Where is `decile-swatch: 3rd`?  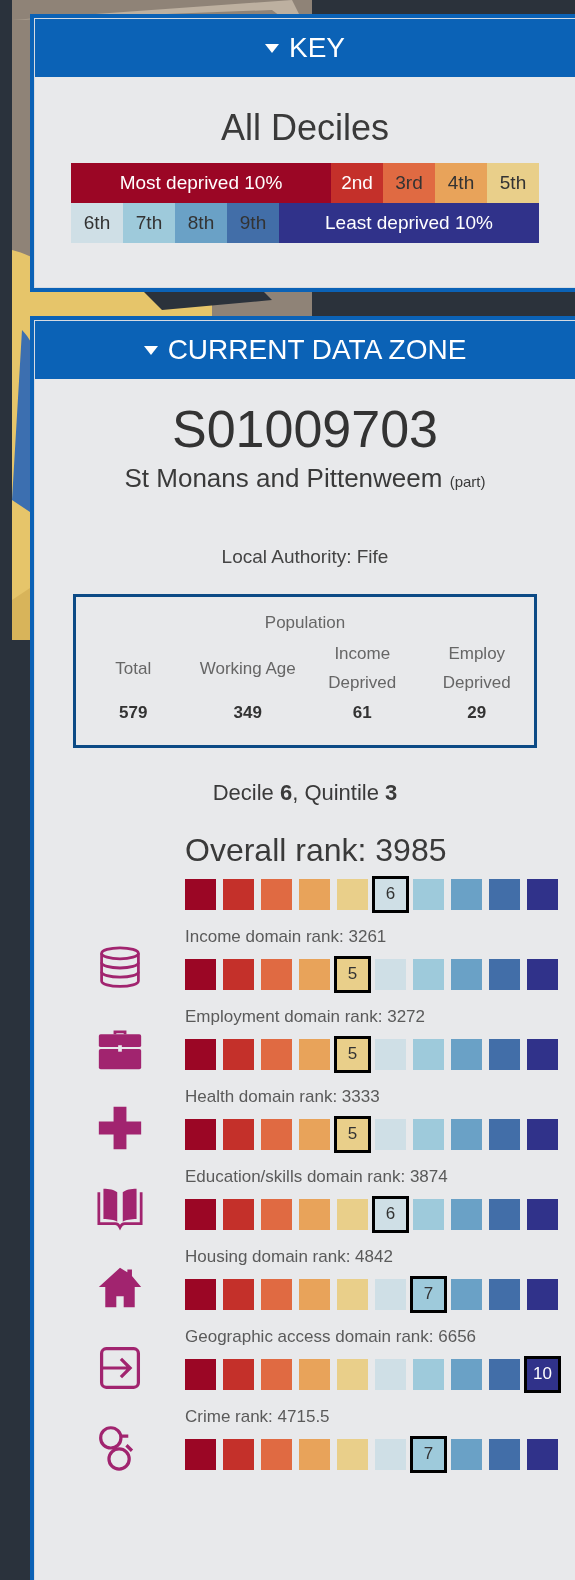
decile-swatch: 3rd is located at coordinates (409, 183).